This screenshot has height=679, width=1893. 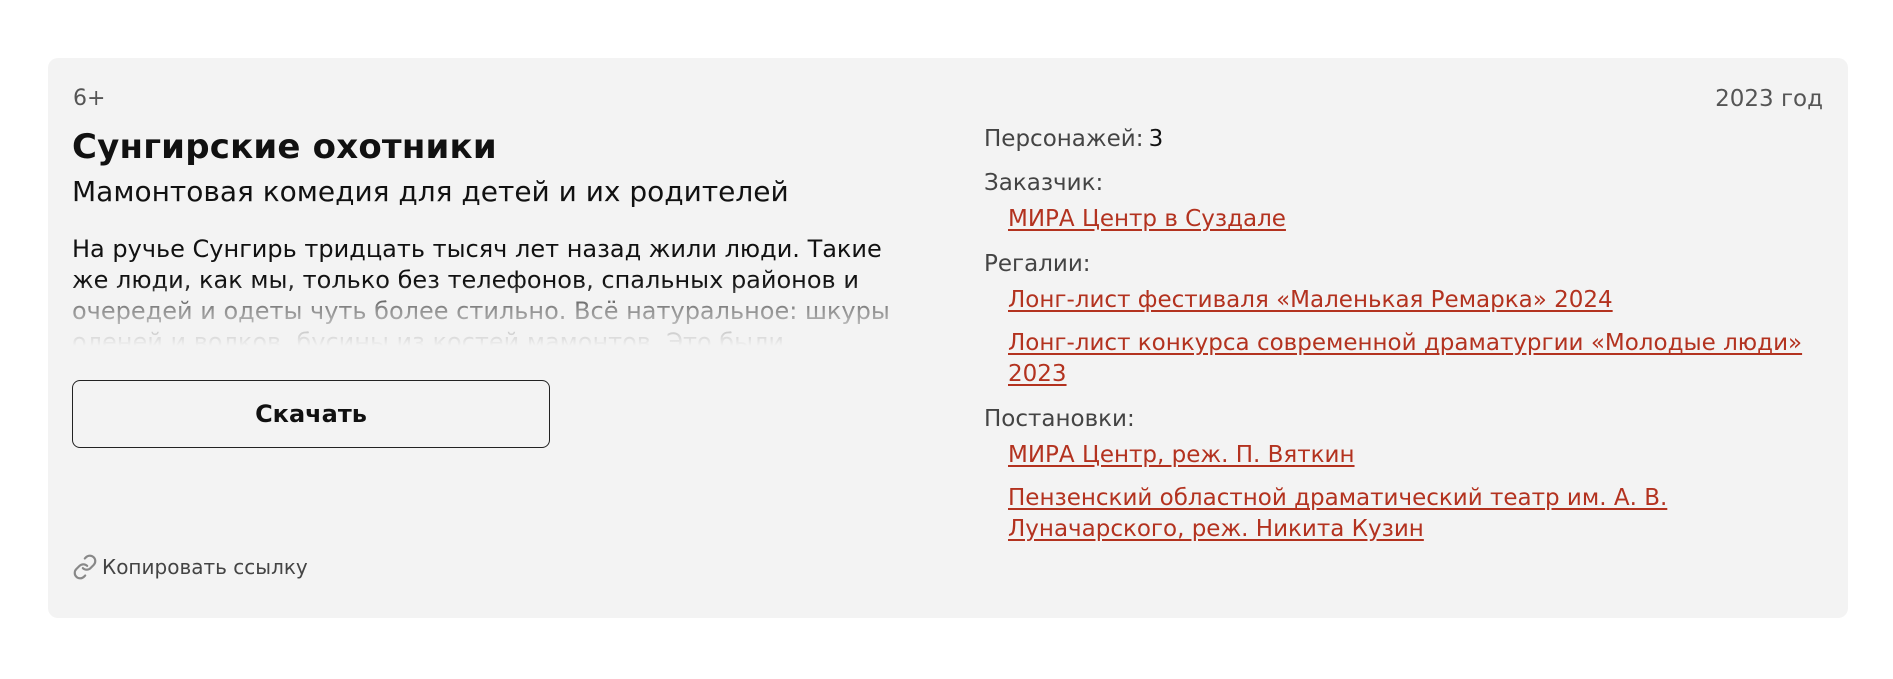 What do you see at coordinates (1059, 419) in the screenshot?
I see `productions-label: Постановки:` at bounding box center [1059, 419].